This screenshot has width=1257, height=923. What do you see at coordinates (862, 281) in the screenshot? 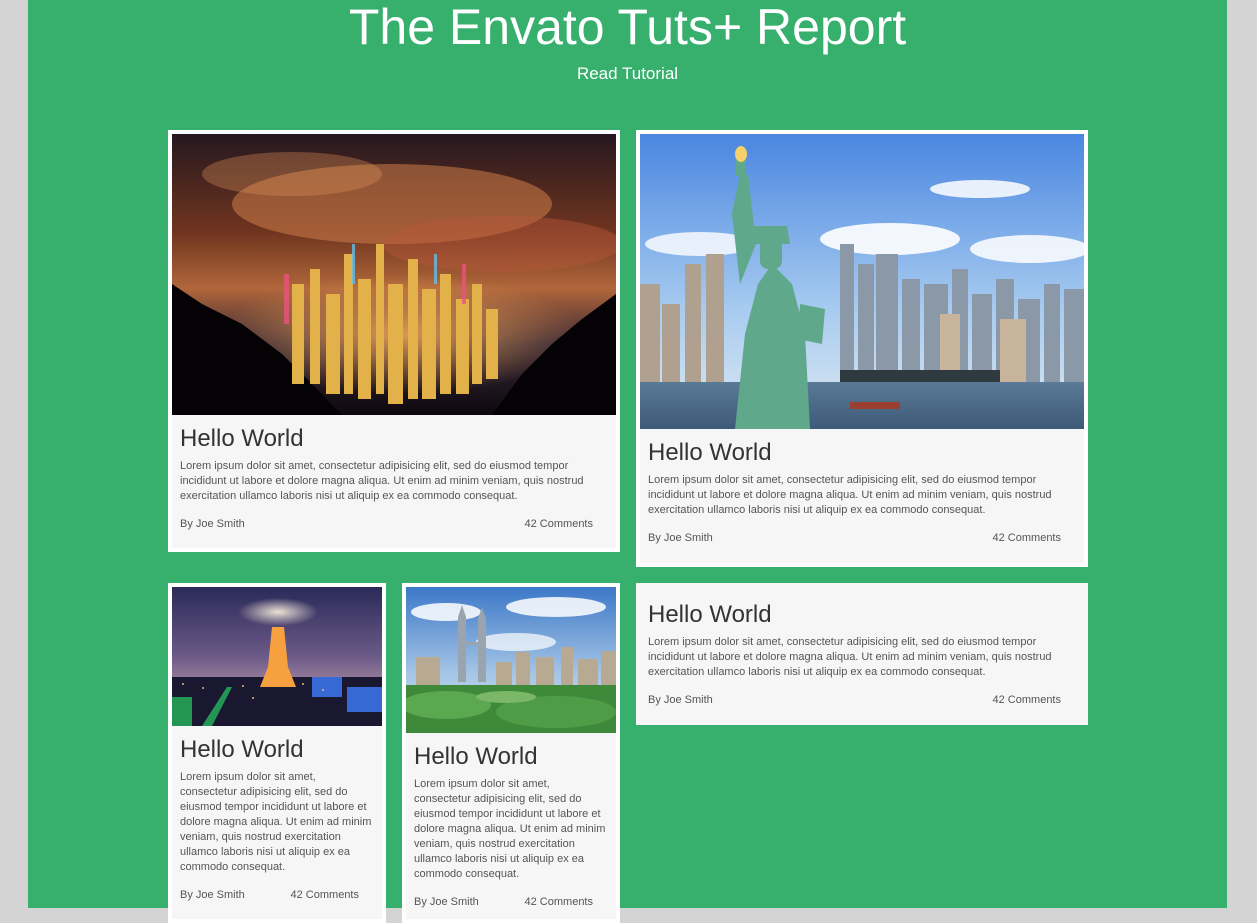
I see `statue-of-liberty-new-york-photo` at bounding box center [862, 281].